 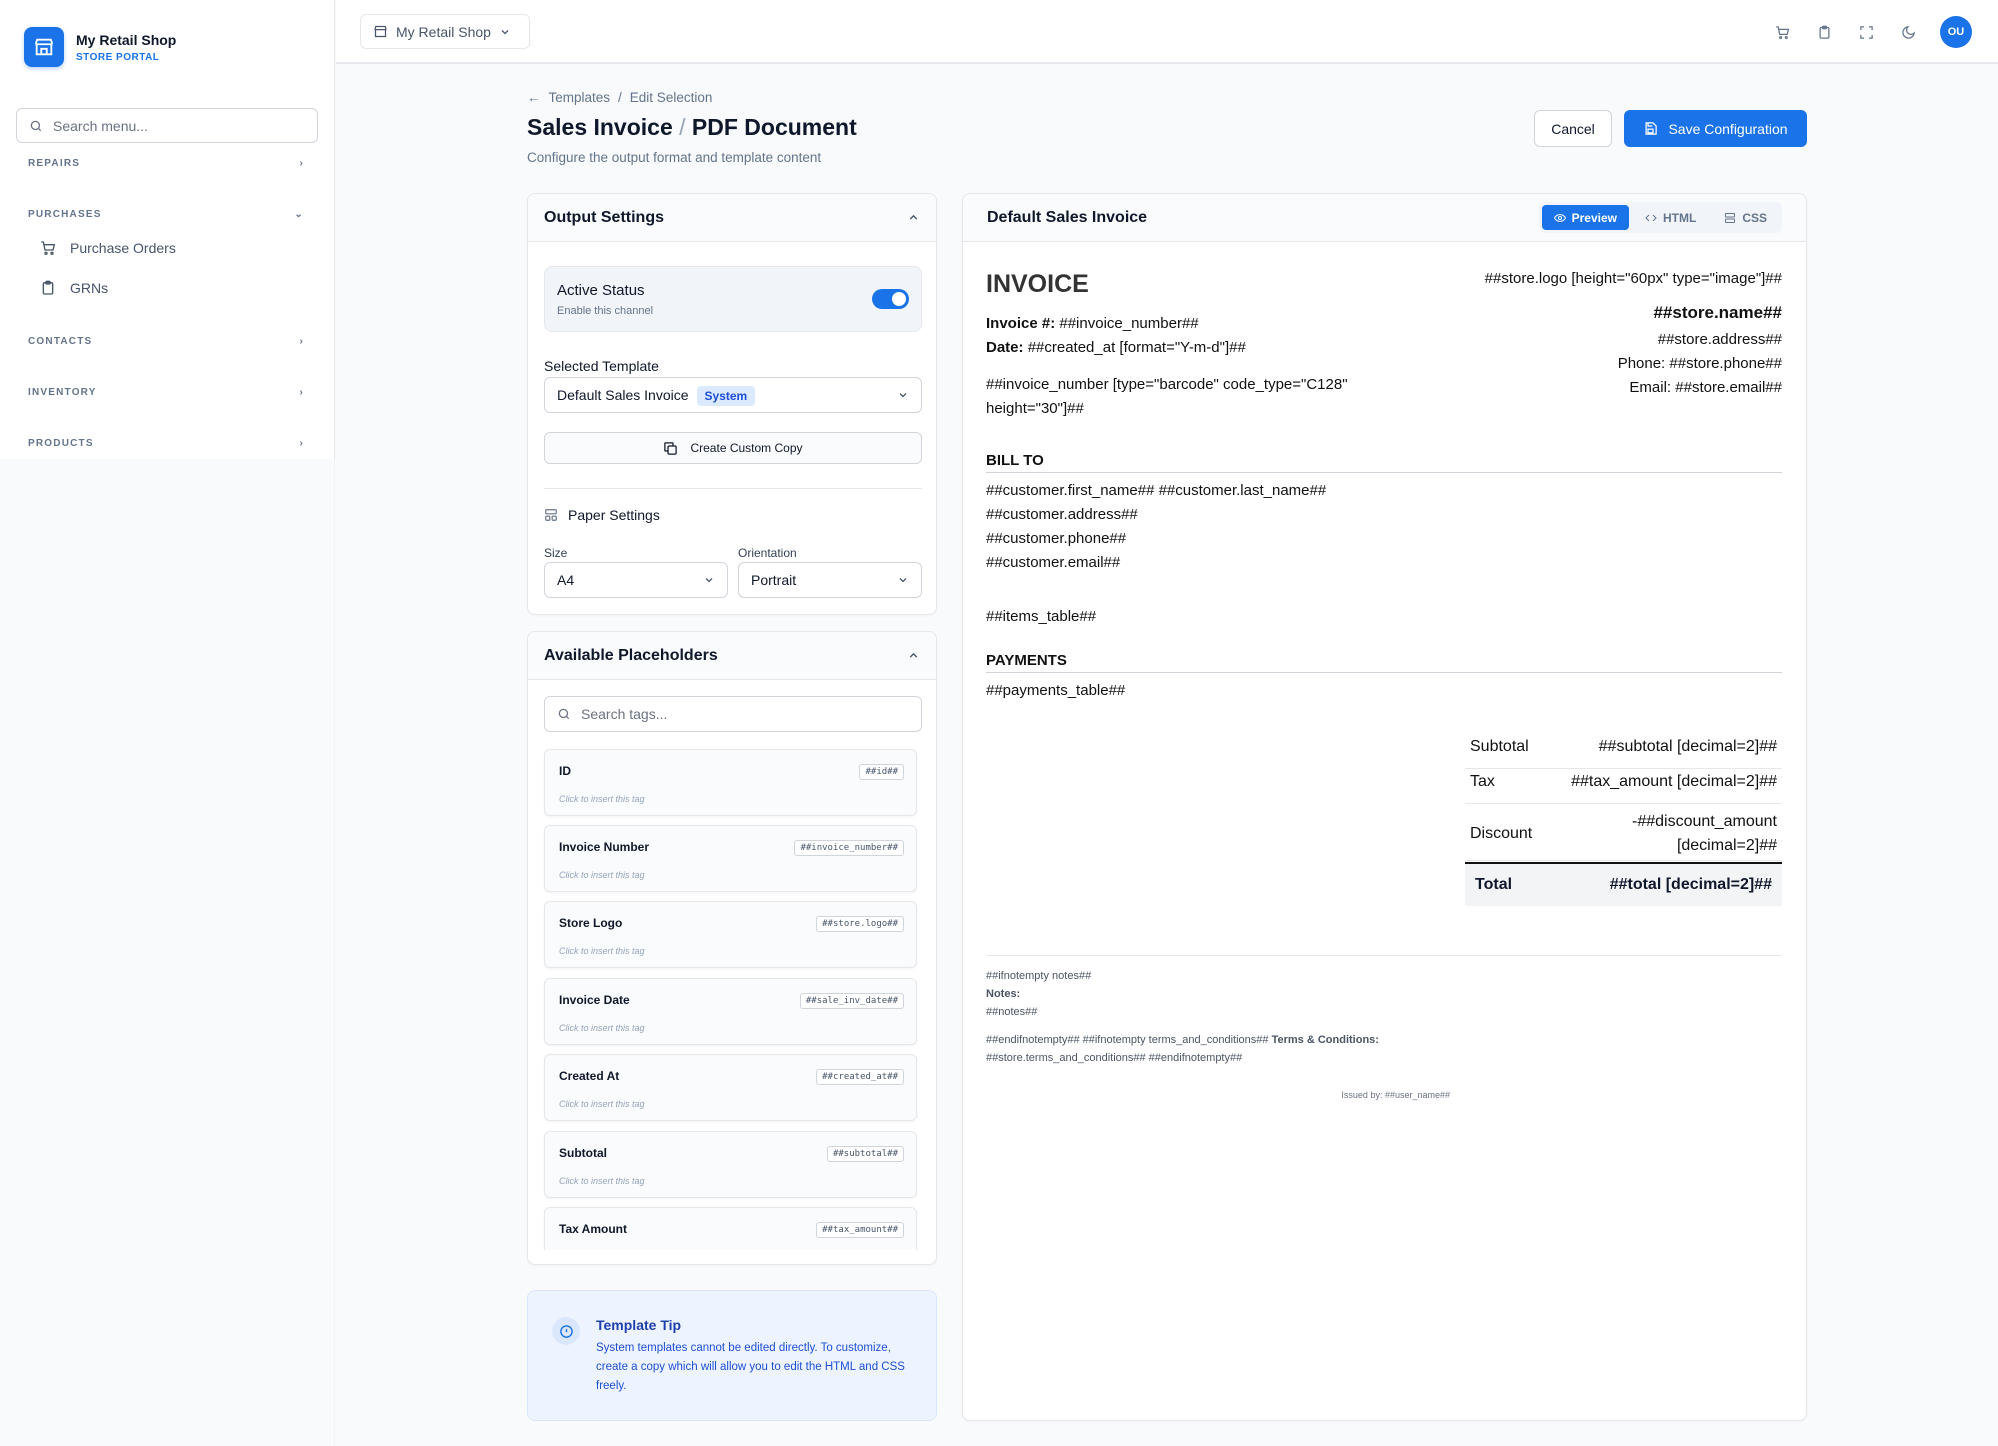 I want to click on placeholder-tag: ##store.logo##, so click(x=860, y=924).